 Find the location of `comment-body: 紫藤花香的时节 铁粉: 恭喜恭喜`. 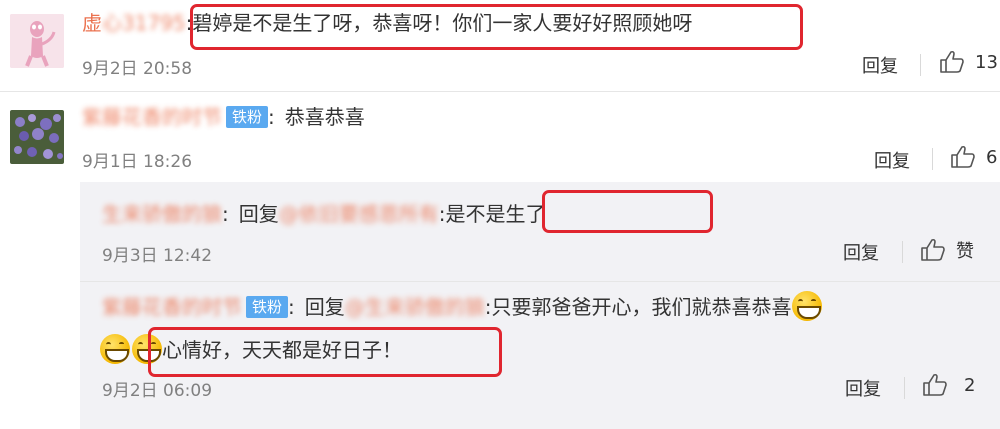

comment-body: 紫藤花香的时节 铁粉: 恭喜恭喜 is located at coordinates (223, 117).